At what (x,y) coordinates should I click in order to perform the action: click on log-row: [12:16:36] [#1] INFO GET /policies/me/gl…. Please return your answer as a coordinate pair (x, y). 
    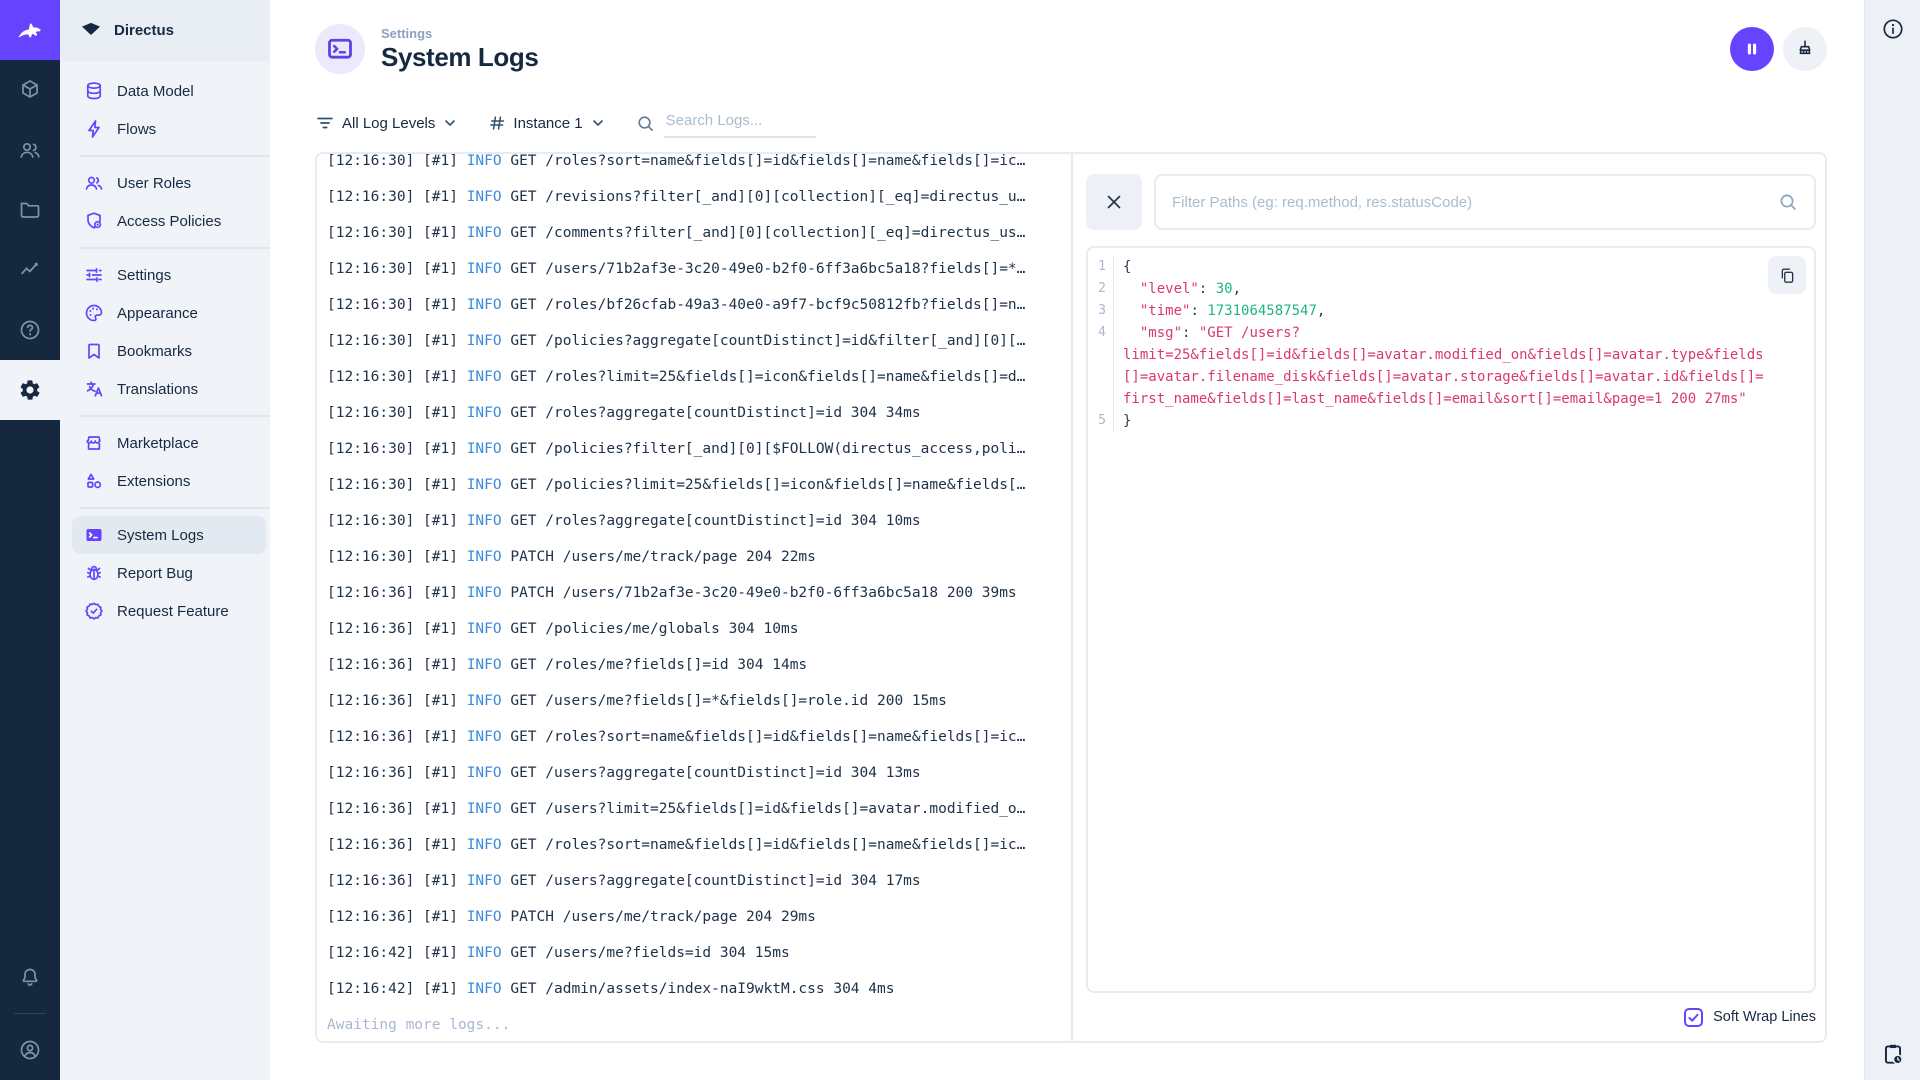
    Looking at the image, I should click on (694, 629).